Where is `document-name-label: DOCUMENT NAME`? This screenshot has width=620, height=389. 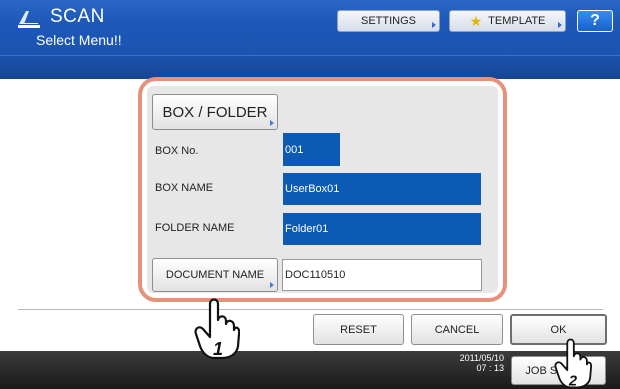
document-name-label: DOCUMENT NAME is located at coordinates (215, 275).